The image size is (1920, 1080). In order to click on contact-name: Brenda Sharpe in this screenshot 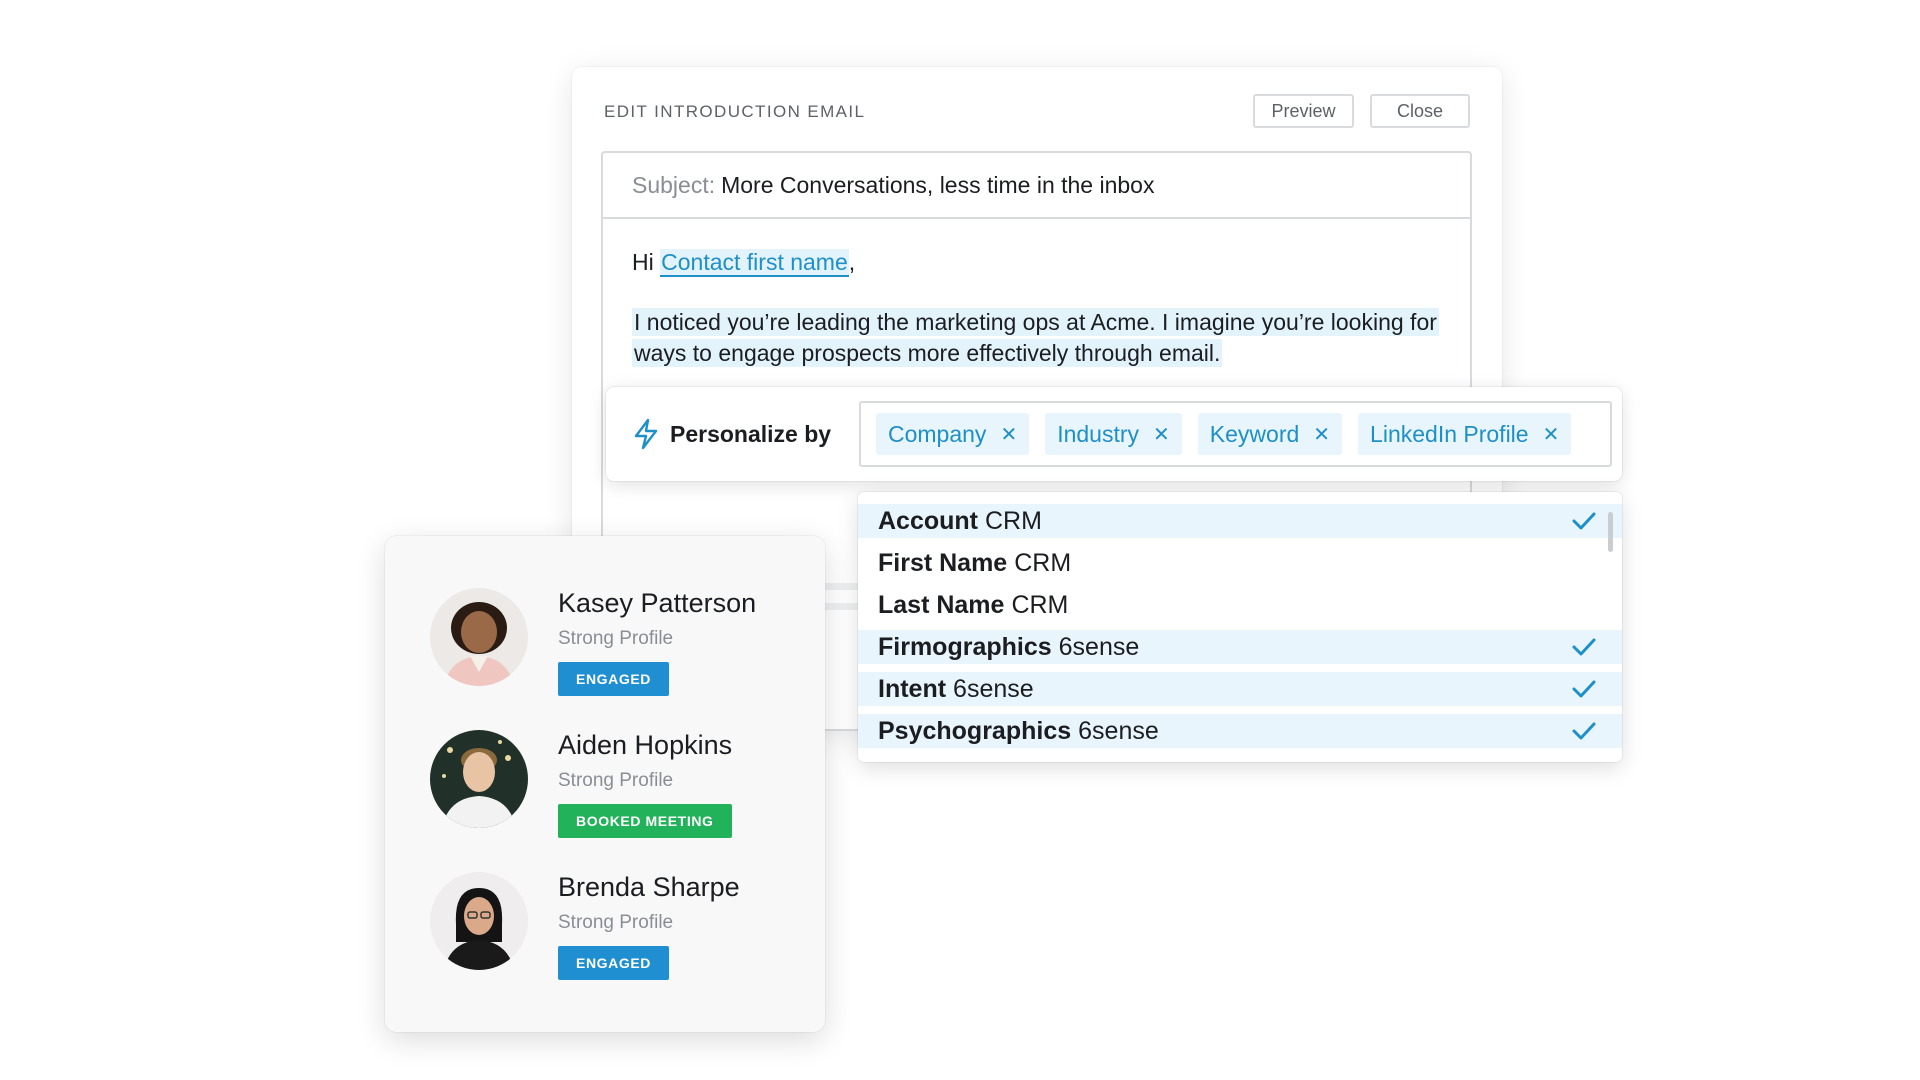, I will do `click(649, 887)`.